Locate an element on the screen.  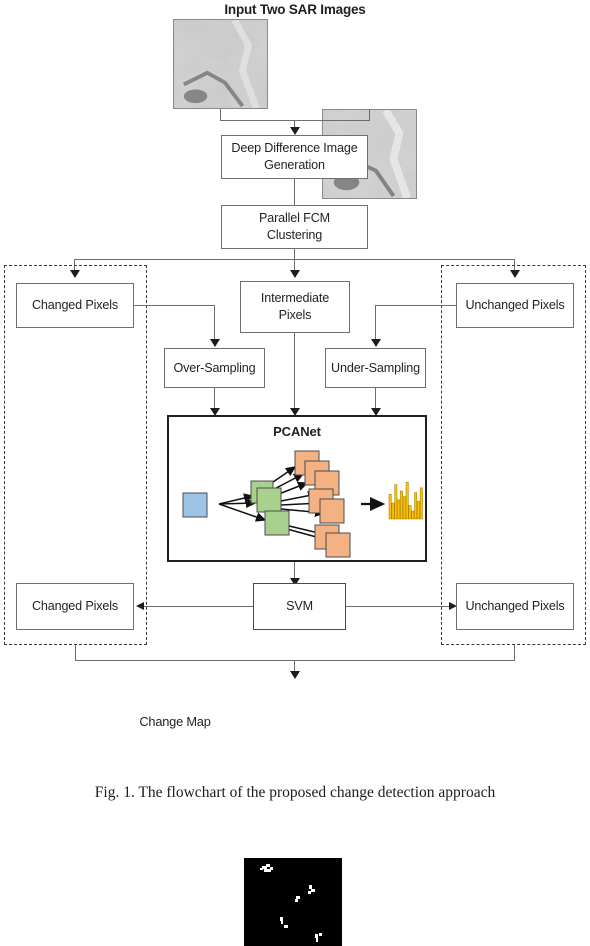
svm-label: SVM is located at coordinates (299, 606).